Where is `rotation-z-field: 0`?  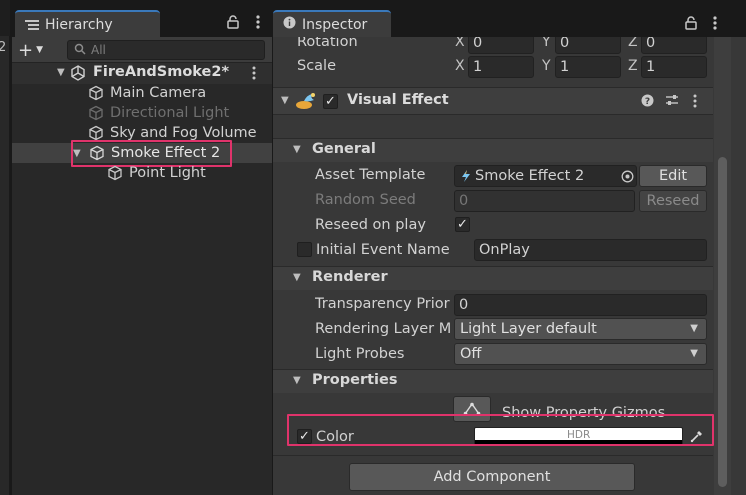
rotation-z-field: 0 is located at coordinates (674, 45).